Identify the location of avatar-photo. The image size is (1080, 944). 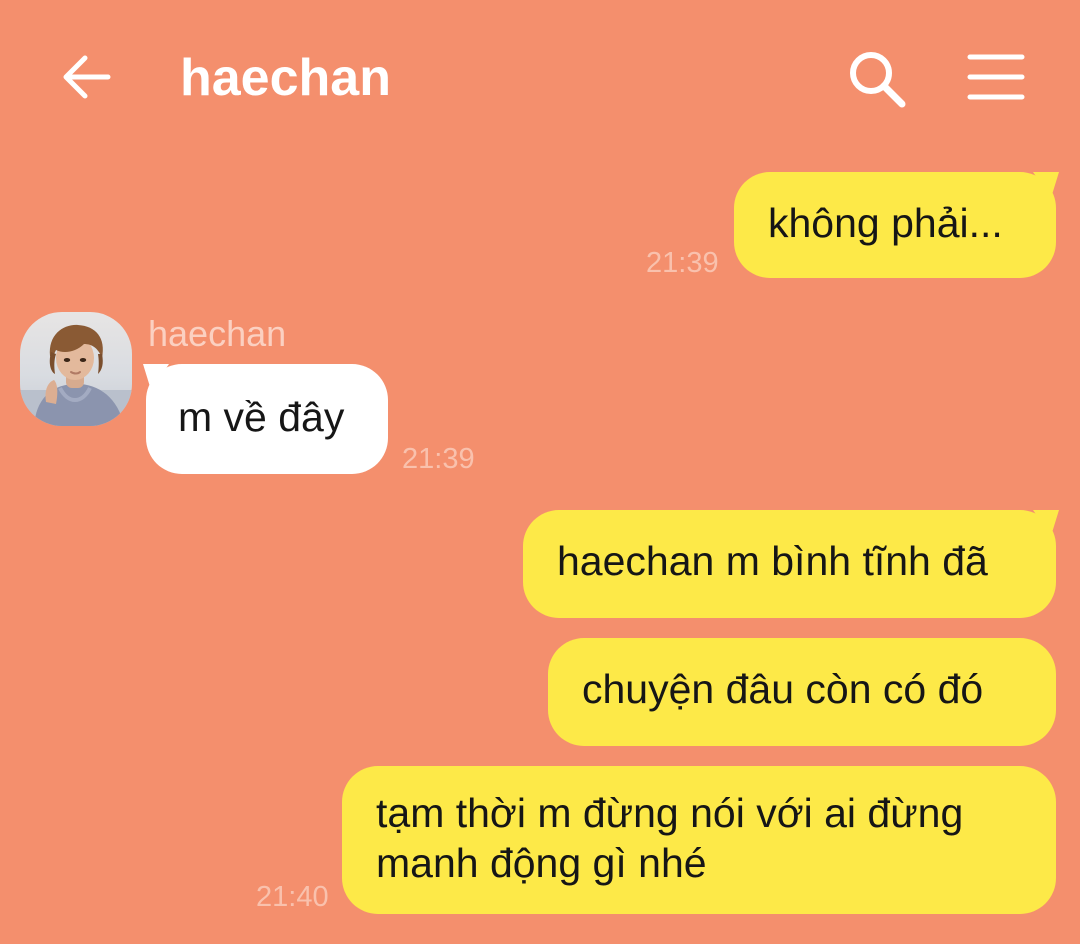
(76, 369).